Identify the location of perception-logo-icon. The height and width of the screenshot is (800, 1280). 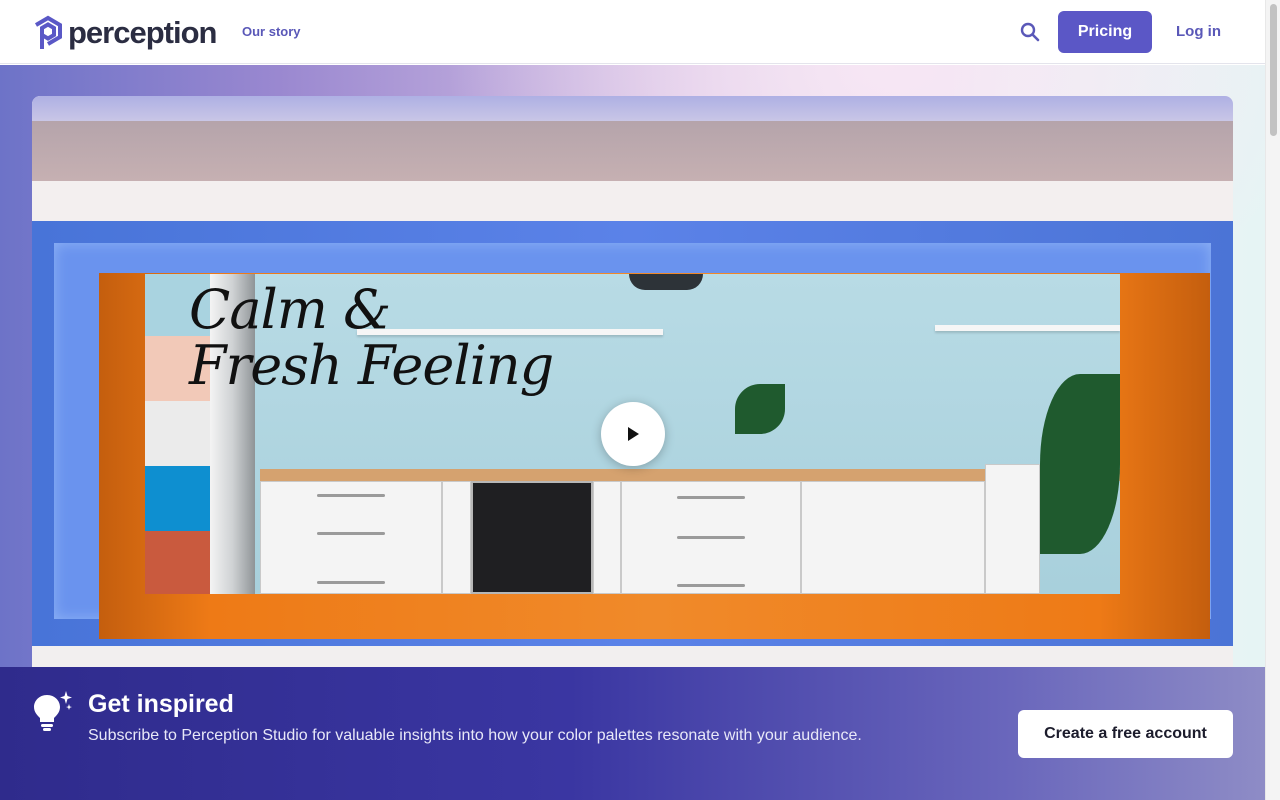
(48, 32).